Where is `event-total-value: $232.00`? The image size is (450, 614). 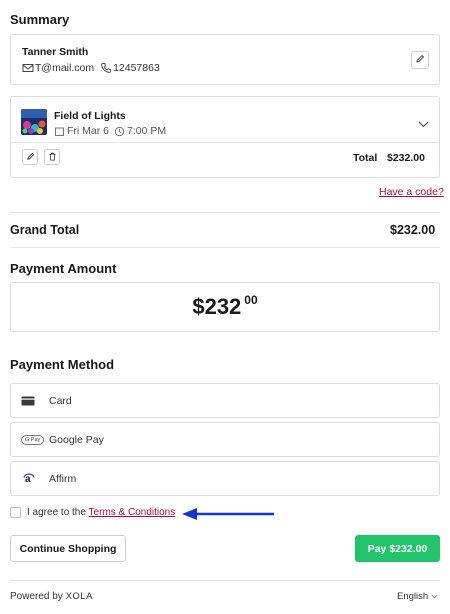
event-total-value: $232.00 is located at coordinates (406, 158).